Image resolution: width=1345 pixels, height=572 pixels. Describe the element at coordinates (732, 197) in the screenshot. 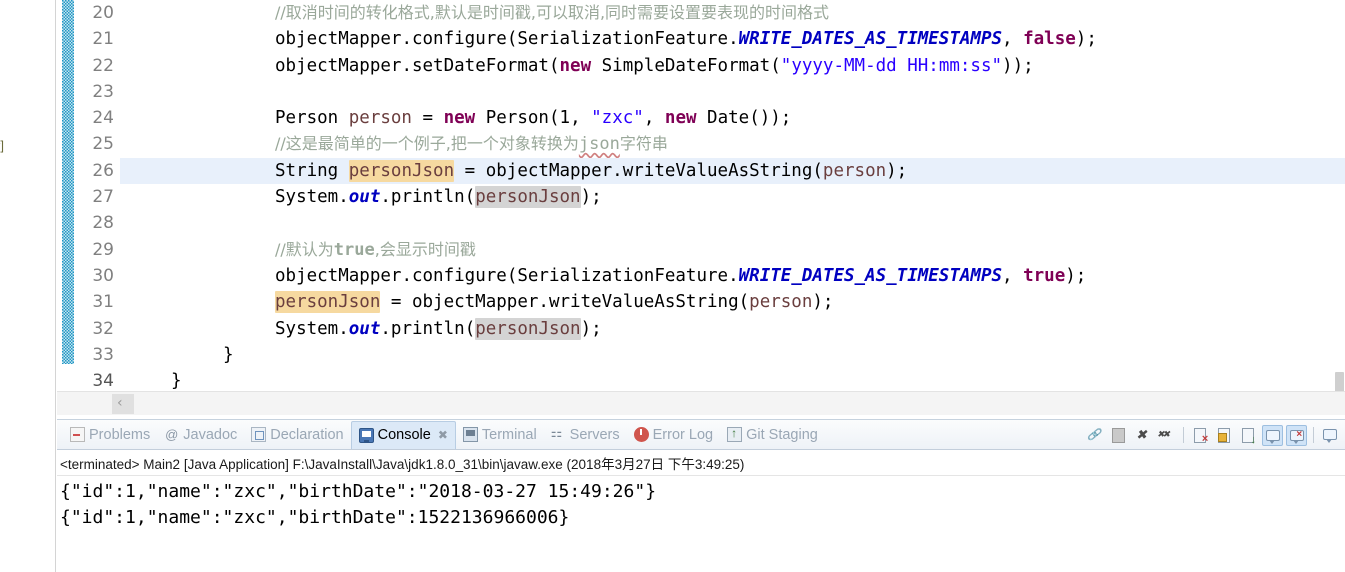

I see `code-line-27: System.out.println(personJson);` at that location.